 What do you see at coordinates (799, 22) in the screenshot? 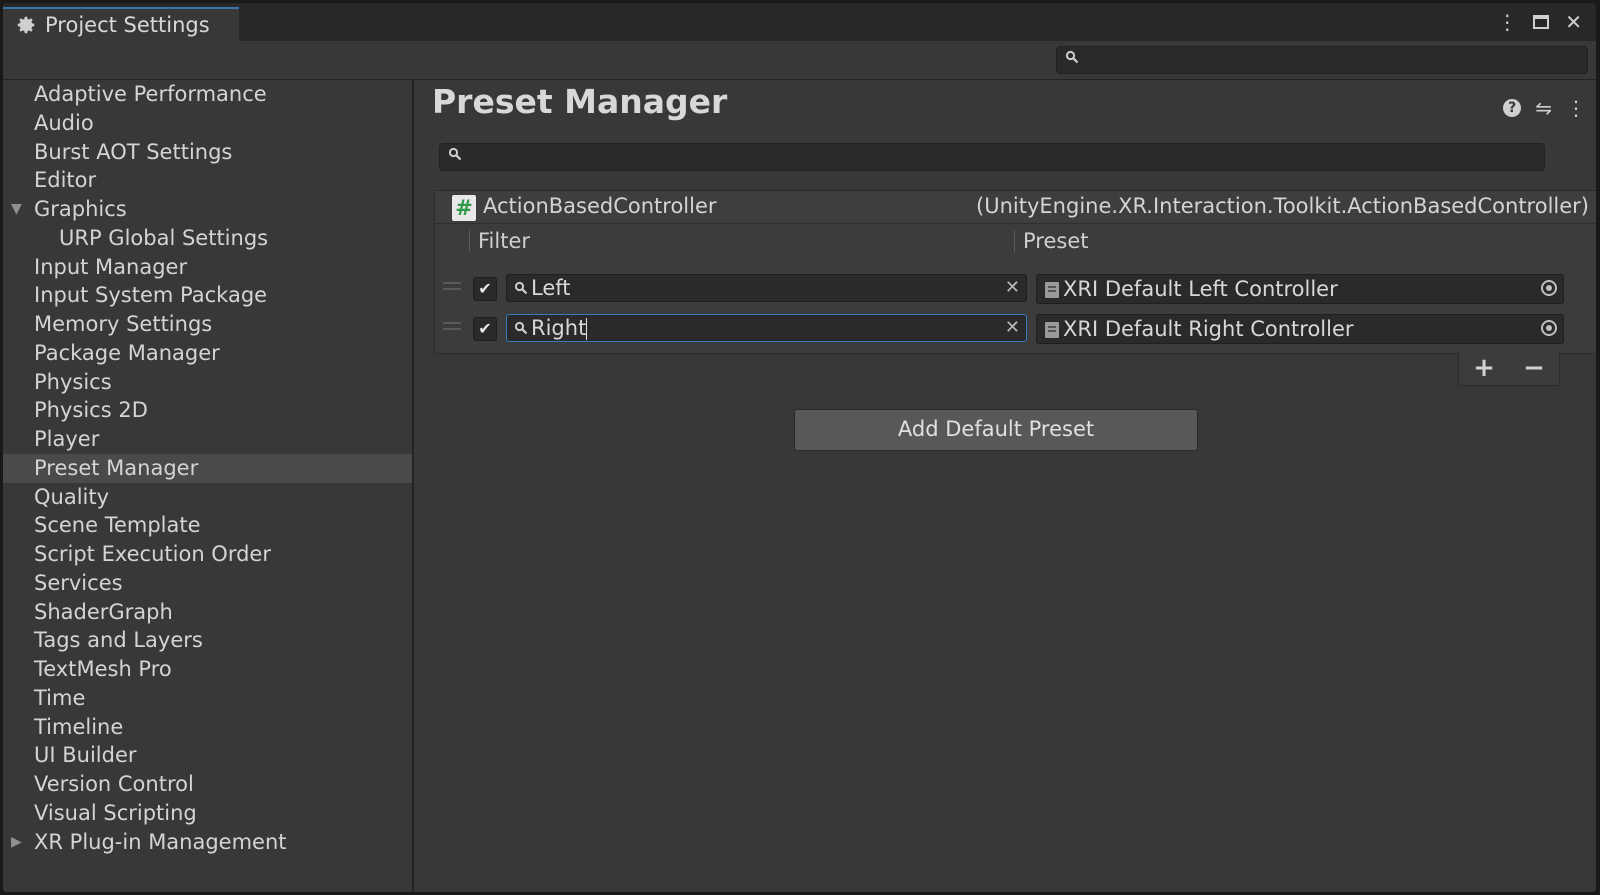
I see `title-bar: Project Settings ⋮ ✕` at bounding box center [799, 22].